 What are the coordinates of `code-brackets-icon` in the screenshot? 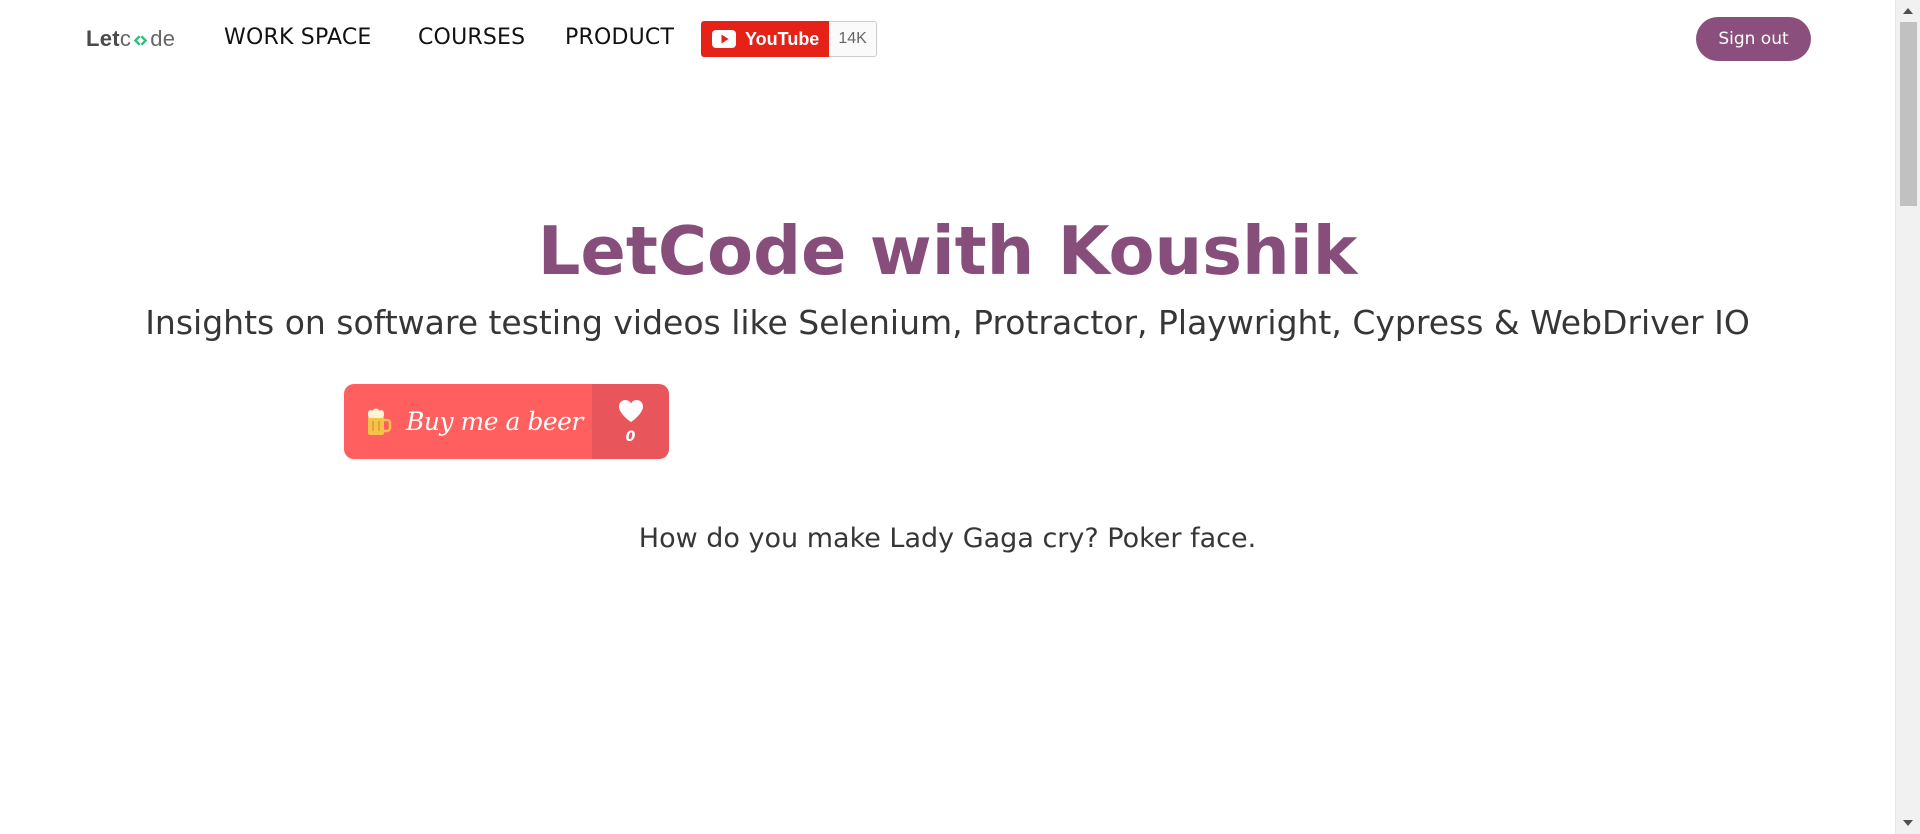 It's located at (140, 40).